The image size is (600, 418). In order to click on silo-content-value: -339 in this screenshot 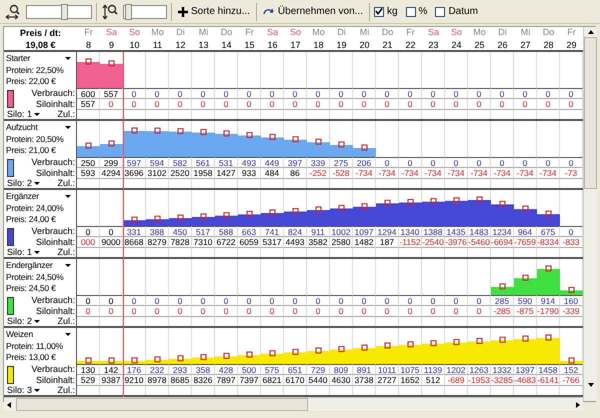, I will do `click(571, 311)`.